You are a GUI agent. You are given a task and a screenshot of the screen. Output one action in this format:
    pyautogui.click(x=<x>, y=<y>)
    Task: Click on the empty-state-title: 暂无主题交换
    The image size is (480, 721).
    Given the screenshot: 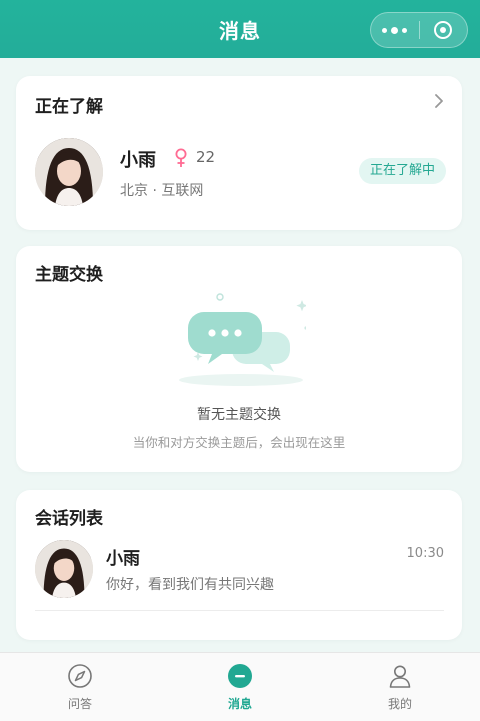 What is the action you would take?
    pyautogui.click(x=239, y=415)
    